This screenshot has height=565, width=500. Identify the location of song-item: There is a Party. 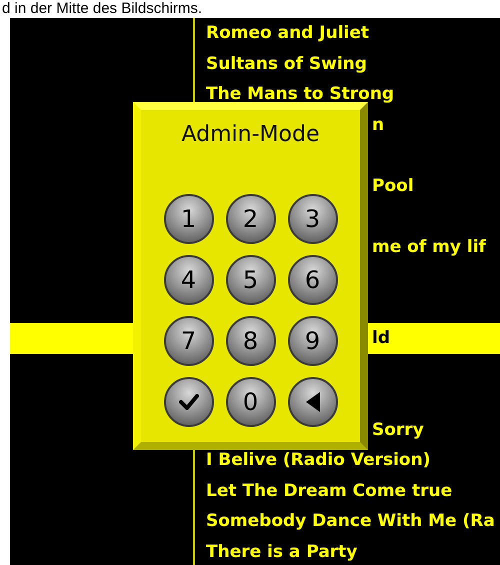
(255, 550).